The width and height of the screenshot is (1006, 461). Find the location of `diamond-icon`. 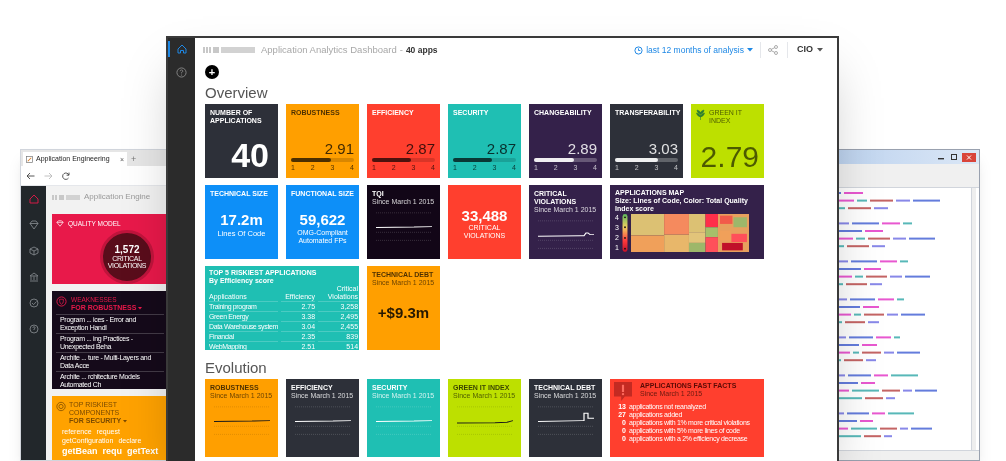

diamond-icon is located at coordinates (33, 225).